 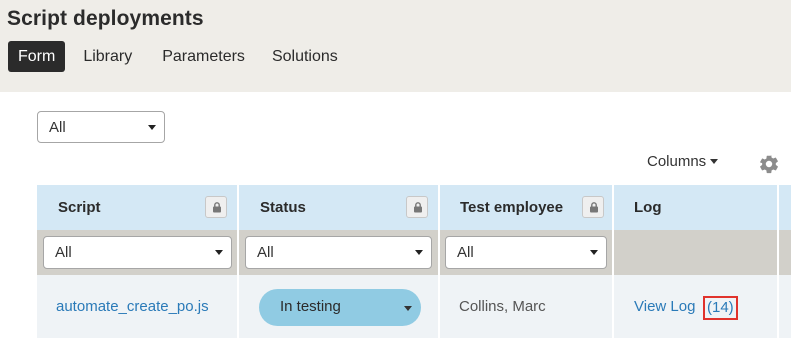 What do you see at coordinates (132, 306) in the screenshot?
I see `script-link: automate_create_po.js` at bounding box center [132, 306].